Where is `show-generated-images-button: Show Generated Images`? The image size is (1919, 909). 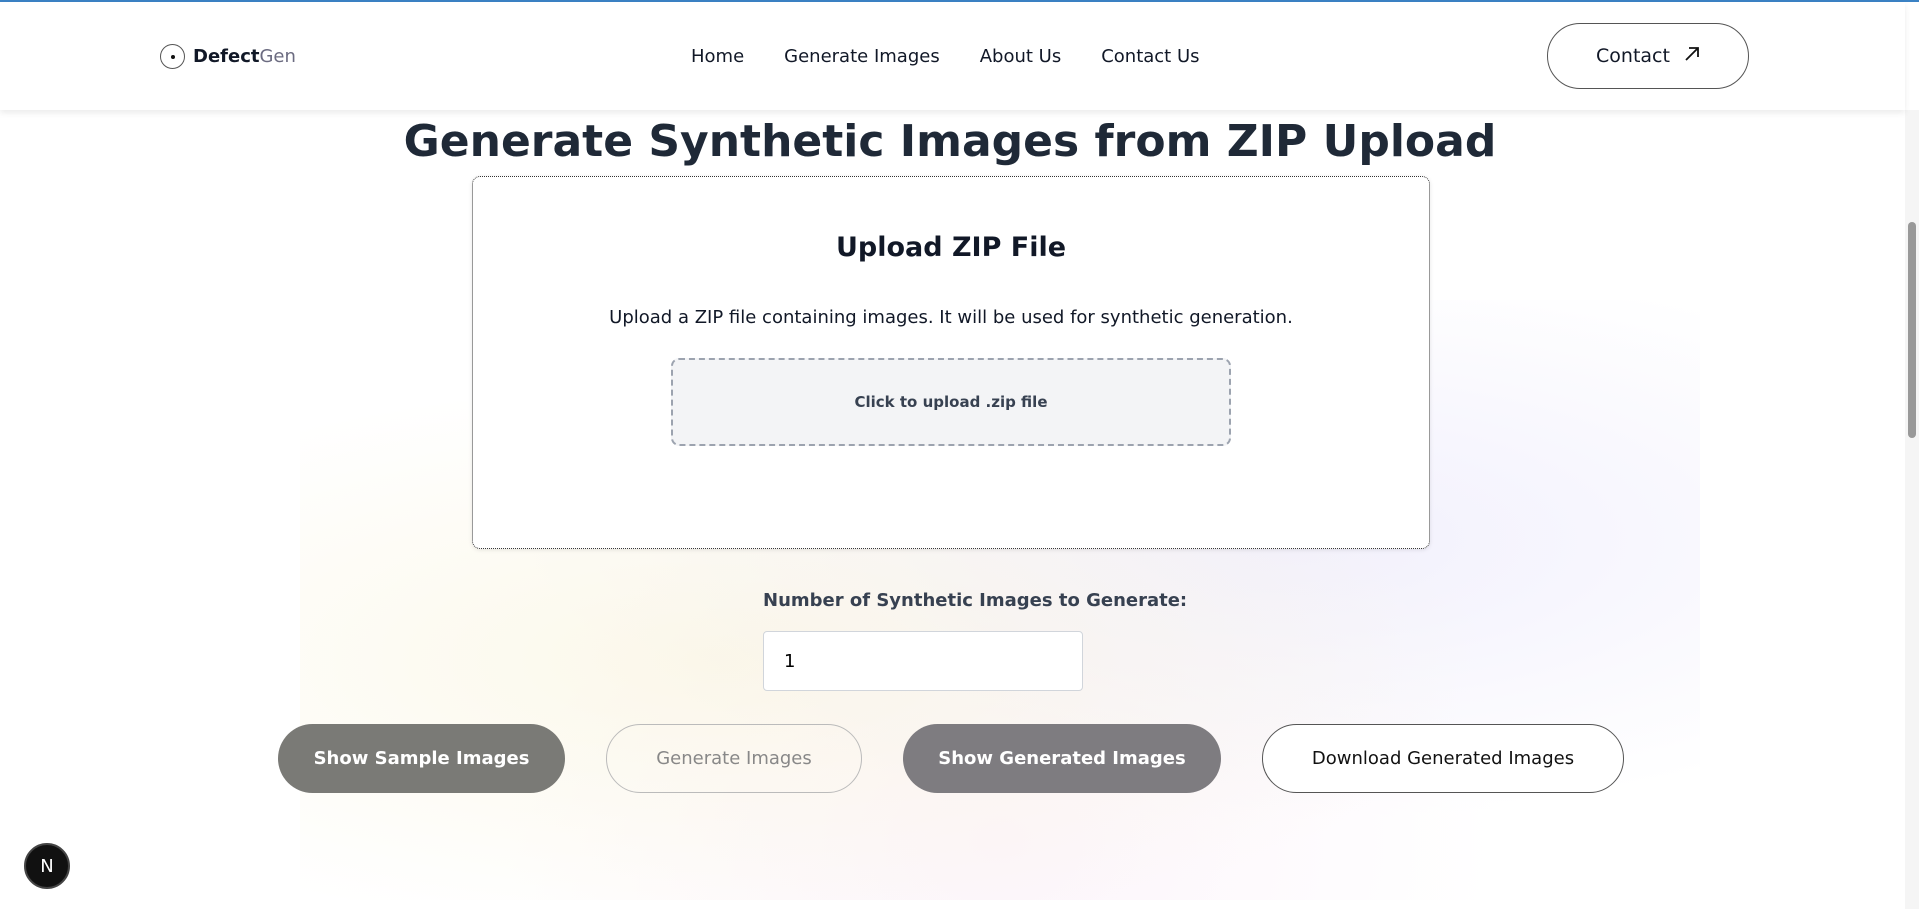
show-generated-images-button: Show Generated Images is located at coordinates (1062, 758).